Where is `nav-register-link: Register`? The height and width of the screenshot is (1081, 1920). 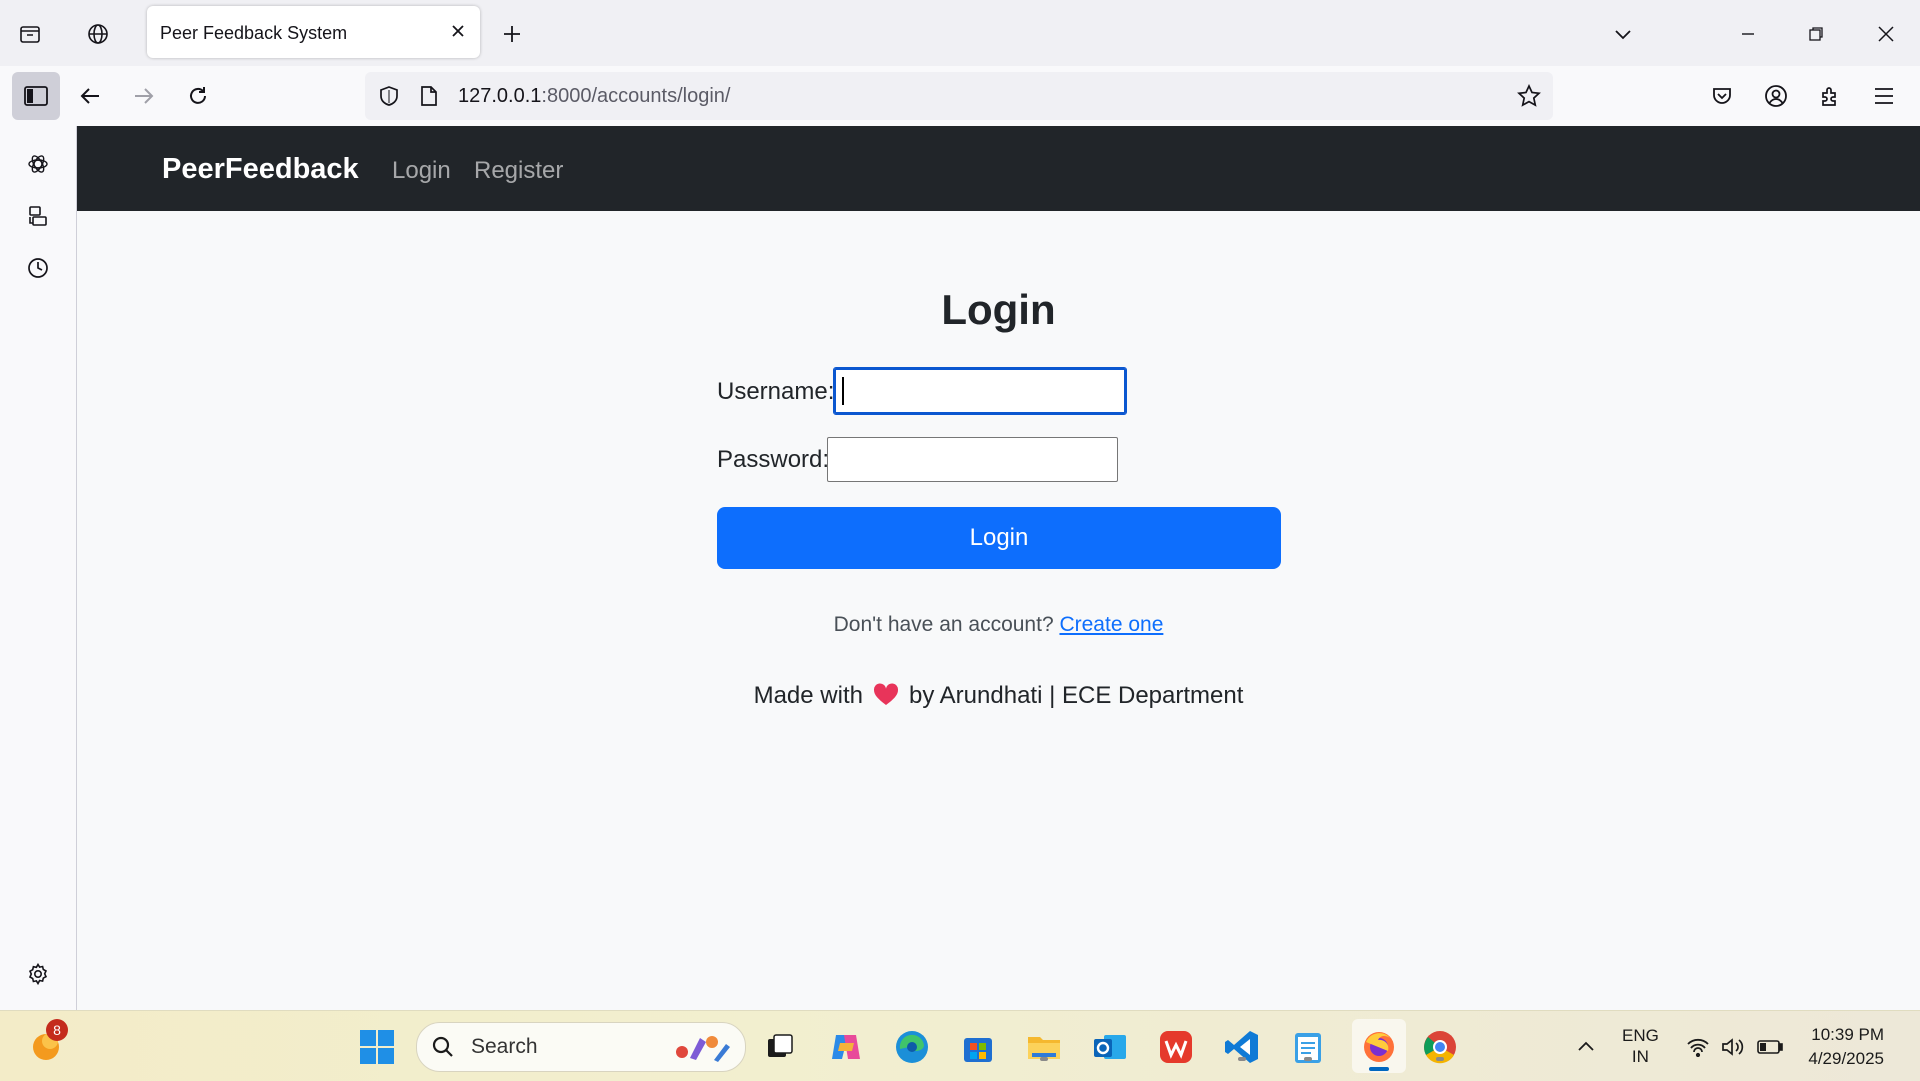
nav-register-link: Register is located at coordinates (518, 171).